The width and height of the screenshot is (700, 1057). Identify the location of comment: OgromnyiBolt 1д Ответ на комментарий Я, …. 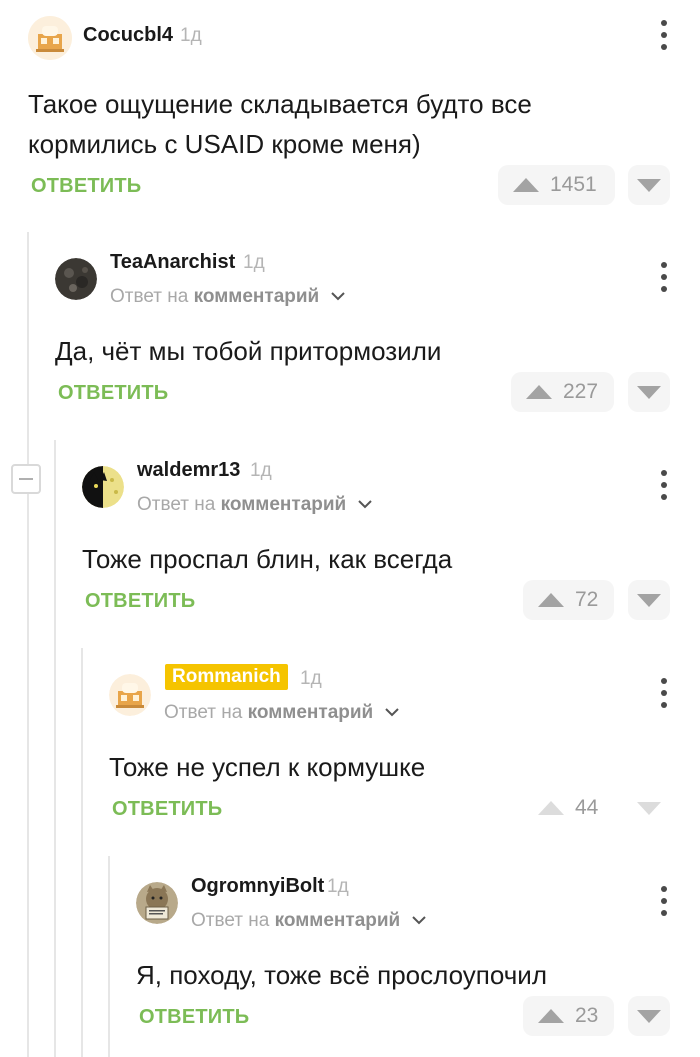
(418, 964).